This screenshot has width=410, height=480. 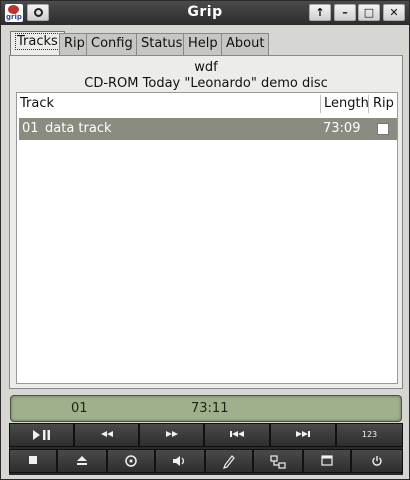 I want to click on network-button, so click(x=278, y=461).